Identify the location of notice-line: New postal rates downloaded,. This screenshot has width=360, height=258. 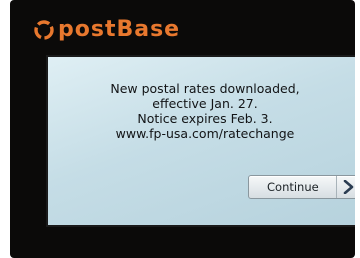
(205, 88).